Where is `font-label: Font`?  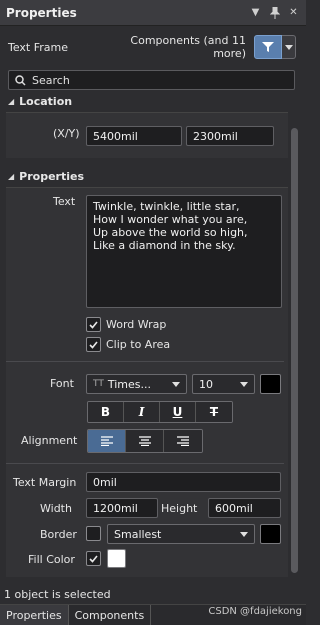
font-label: Font is located at coordinates (62, 383).